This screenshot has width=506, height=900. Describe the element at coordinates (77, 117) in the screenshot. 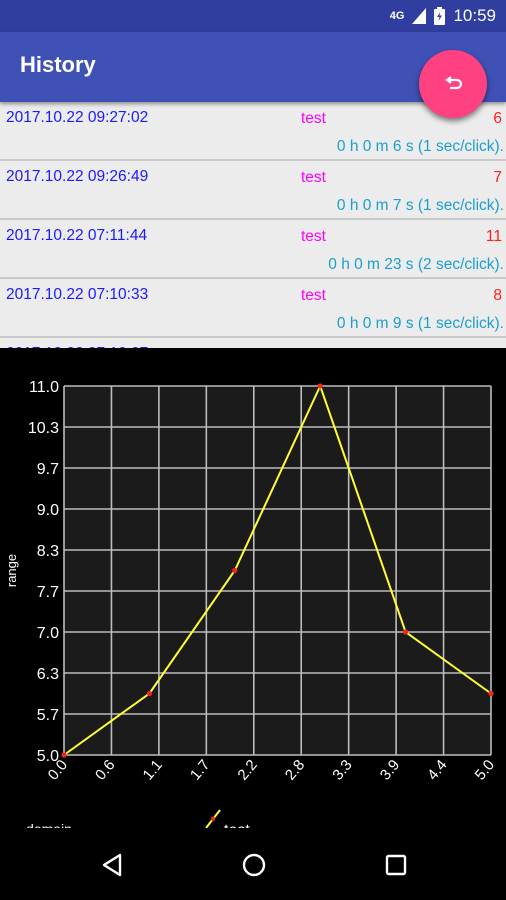

I see `history-date: 2017.10.22 09:27:02` at that location.